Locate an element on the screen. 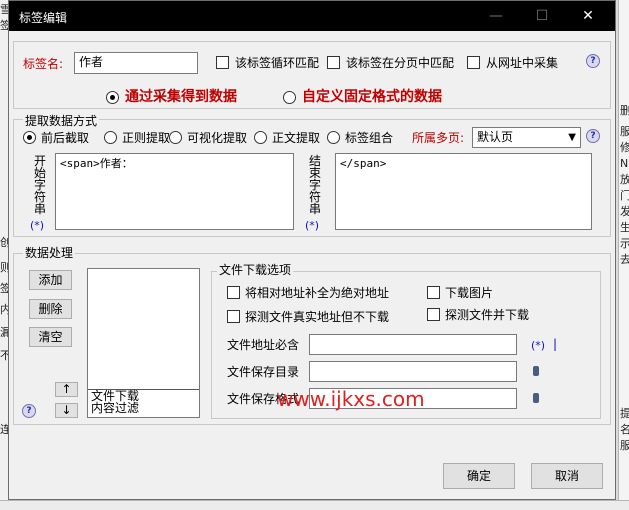  from-url-label: 从网址中采集 is located at coordinates (522, 63).